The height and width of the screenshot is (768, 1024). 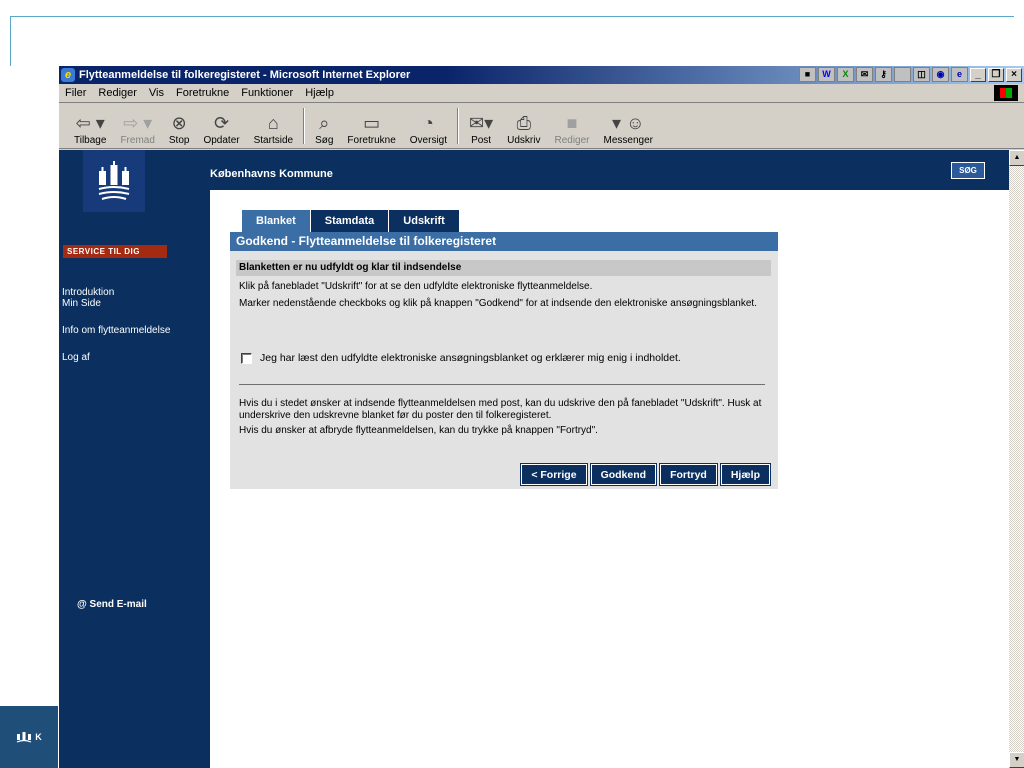 I want to click on nav-link-my-page: Min Side, so click(x=81, y=303).